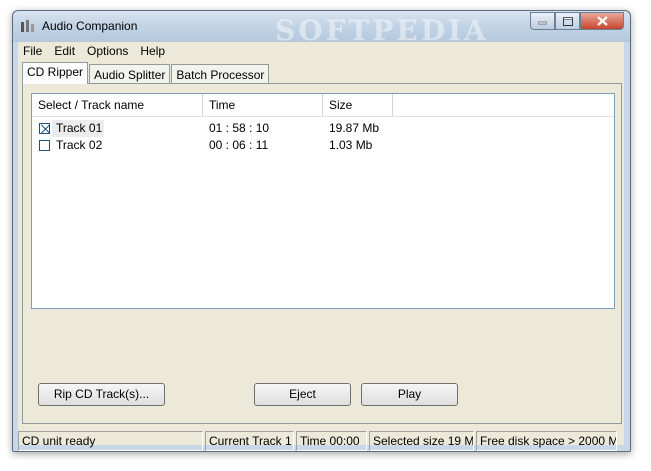  Describe the element at coordinates (27, 26) in the screenshot. I see `app-icon` at that location.